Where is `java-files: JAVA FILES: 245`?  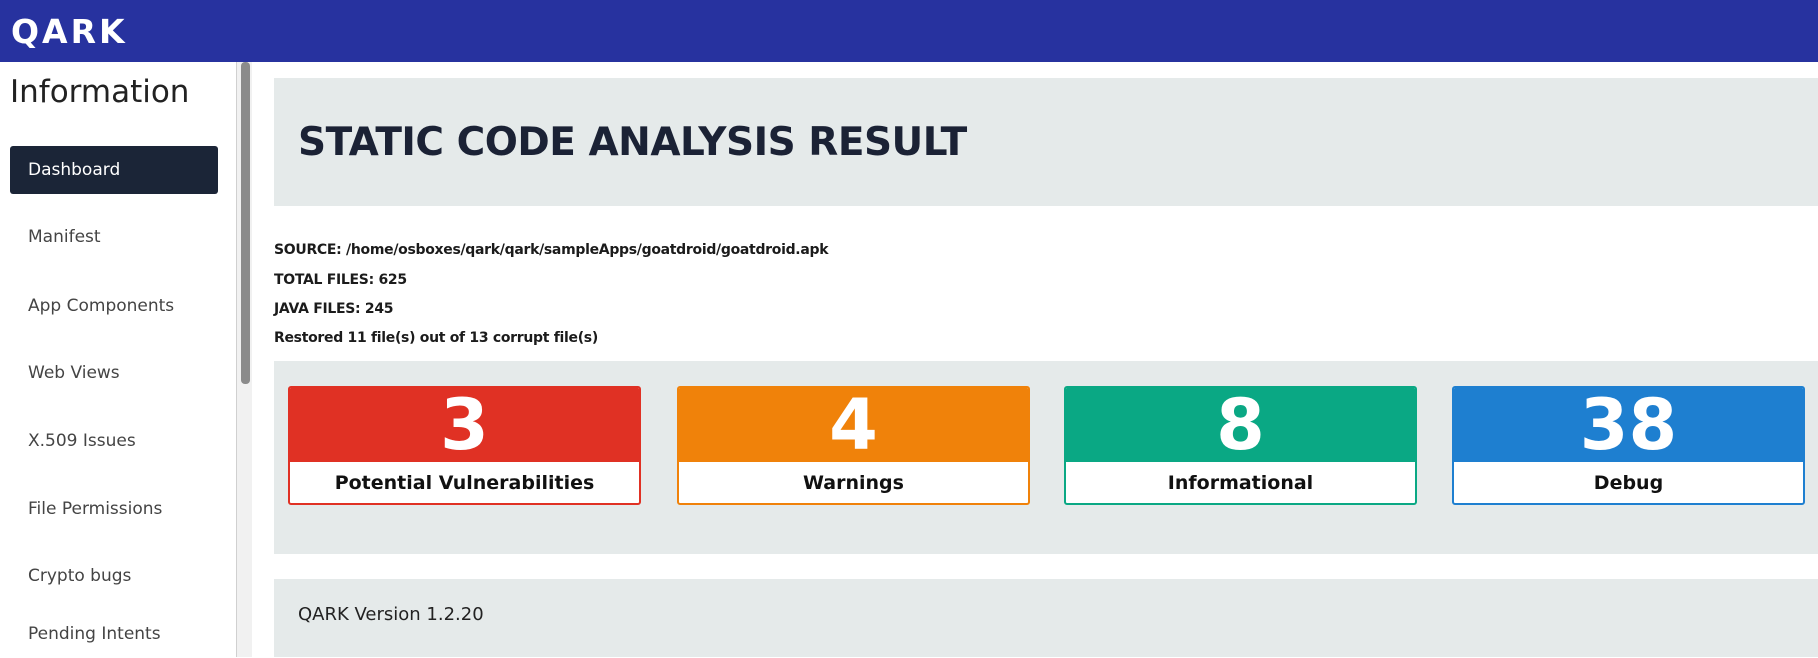
java-files: JAVA FILES: 245 is located at coordinates (334, 309).